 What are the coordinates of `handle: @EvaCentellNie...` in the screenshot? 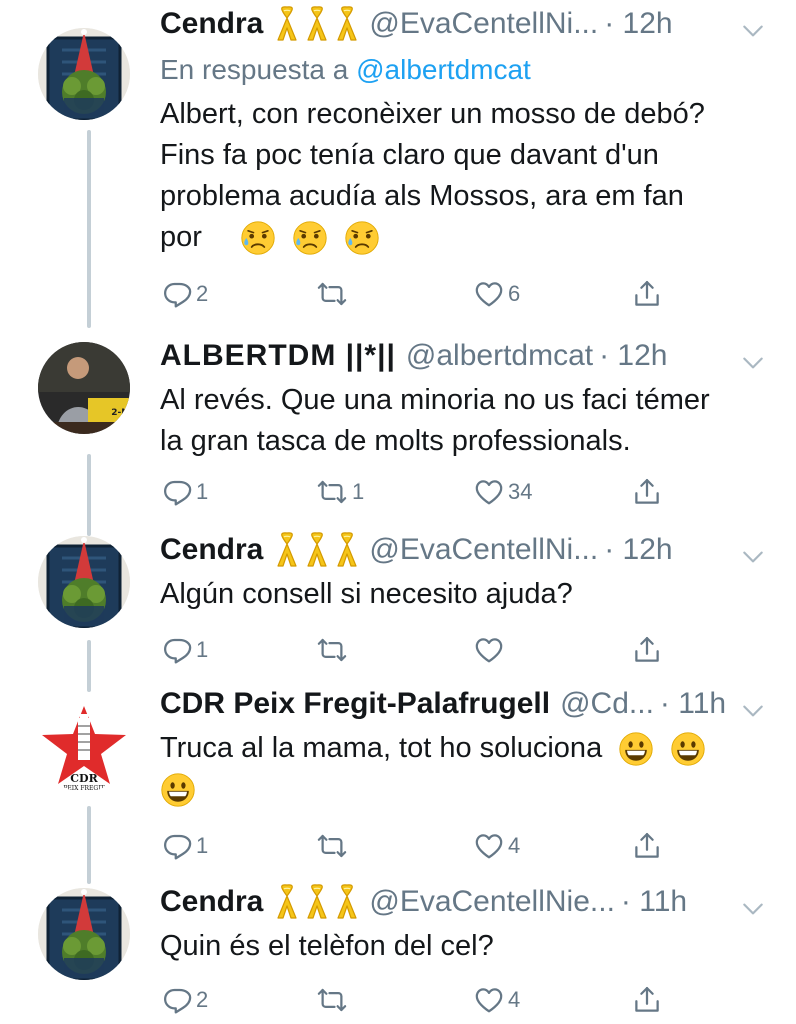 It's located at (492, 902).